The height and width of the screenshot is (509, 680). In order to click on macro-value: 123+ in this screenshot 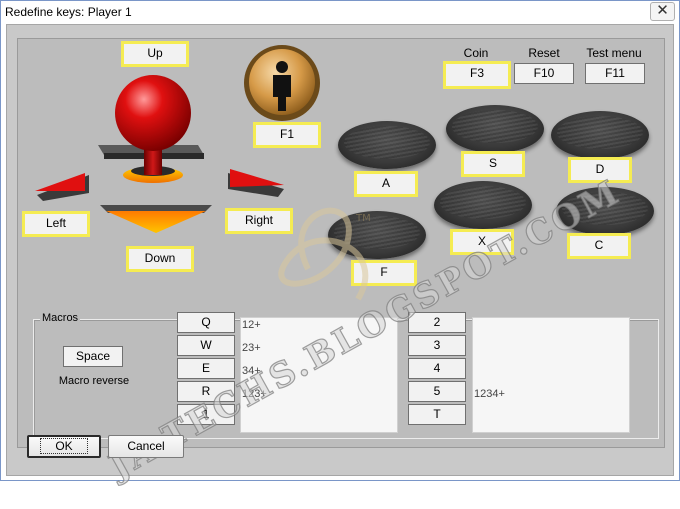, I will do `click(254, 394)`.